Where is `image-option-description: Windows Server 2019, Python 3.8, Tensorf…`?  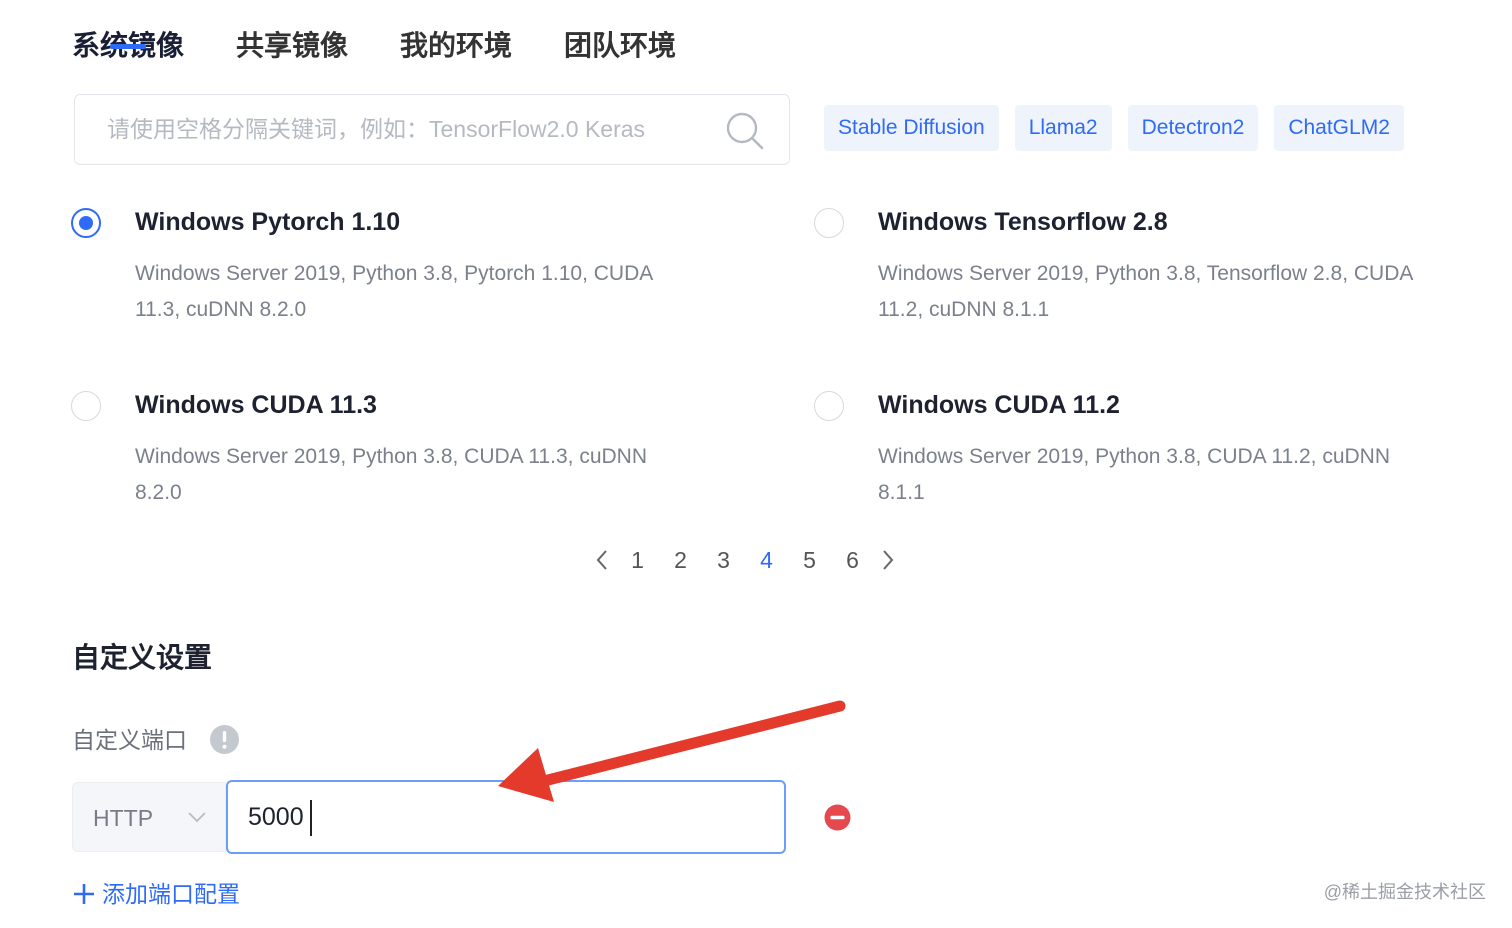 image-option-description: Windows Server 2019, Python 3.8, Tensorf… is located at coordinates (1145, 291).